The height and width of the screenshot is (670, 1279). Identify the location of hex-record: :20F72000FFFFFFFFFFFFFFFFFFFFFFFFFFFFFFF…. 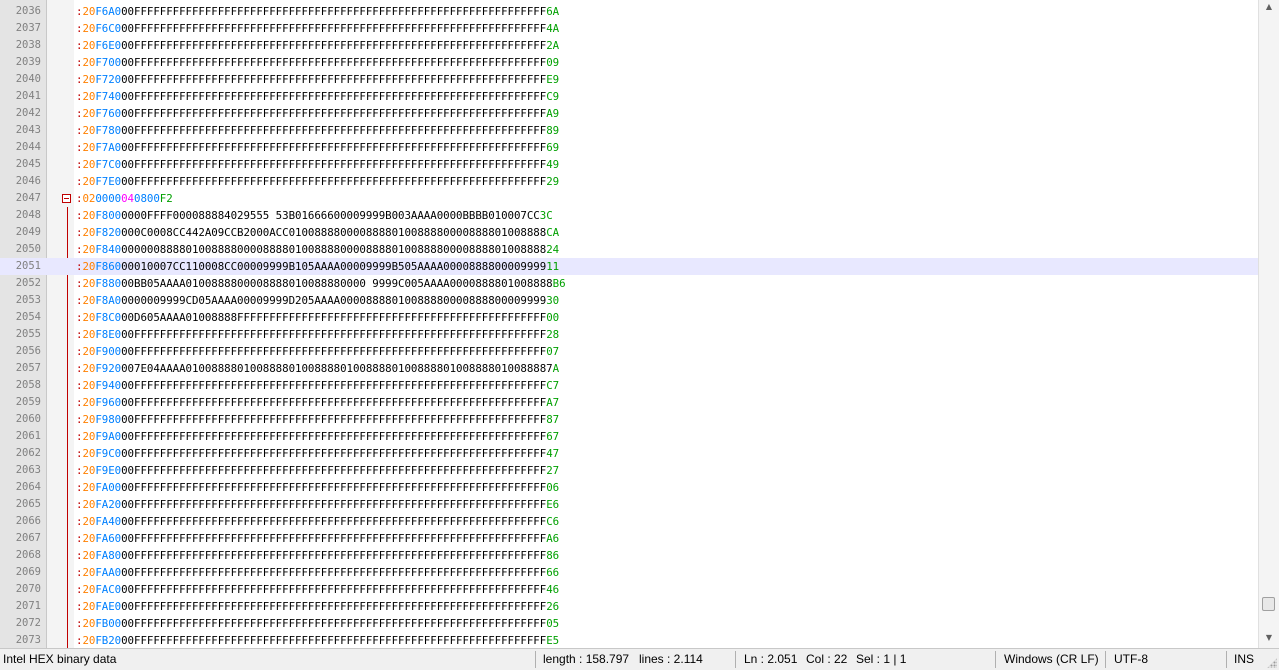
(317, 79).